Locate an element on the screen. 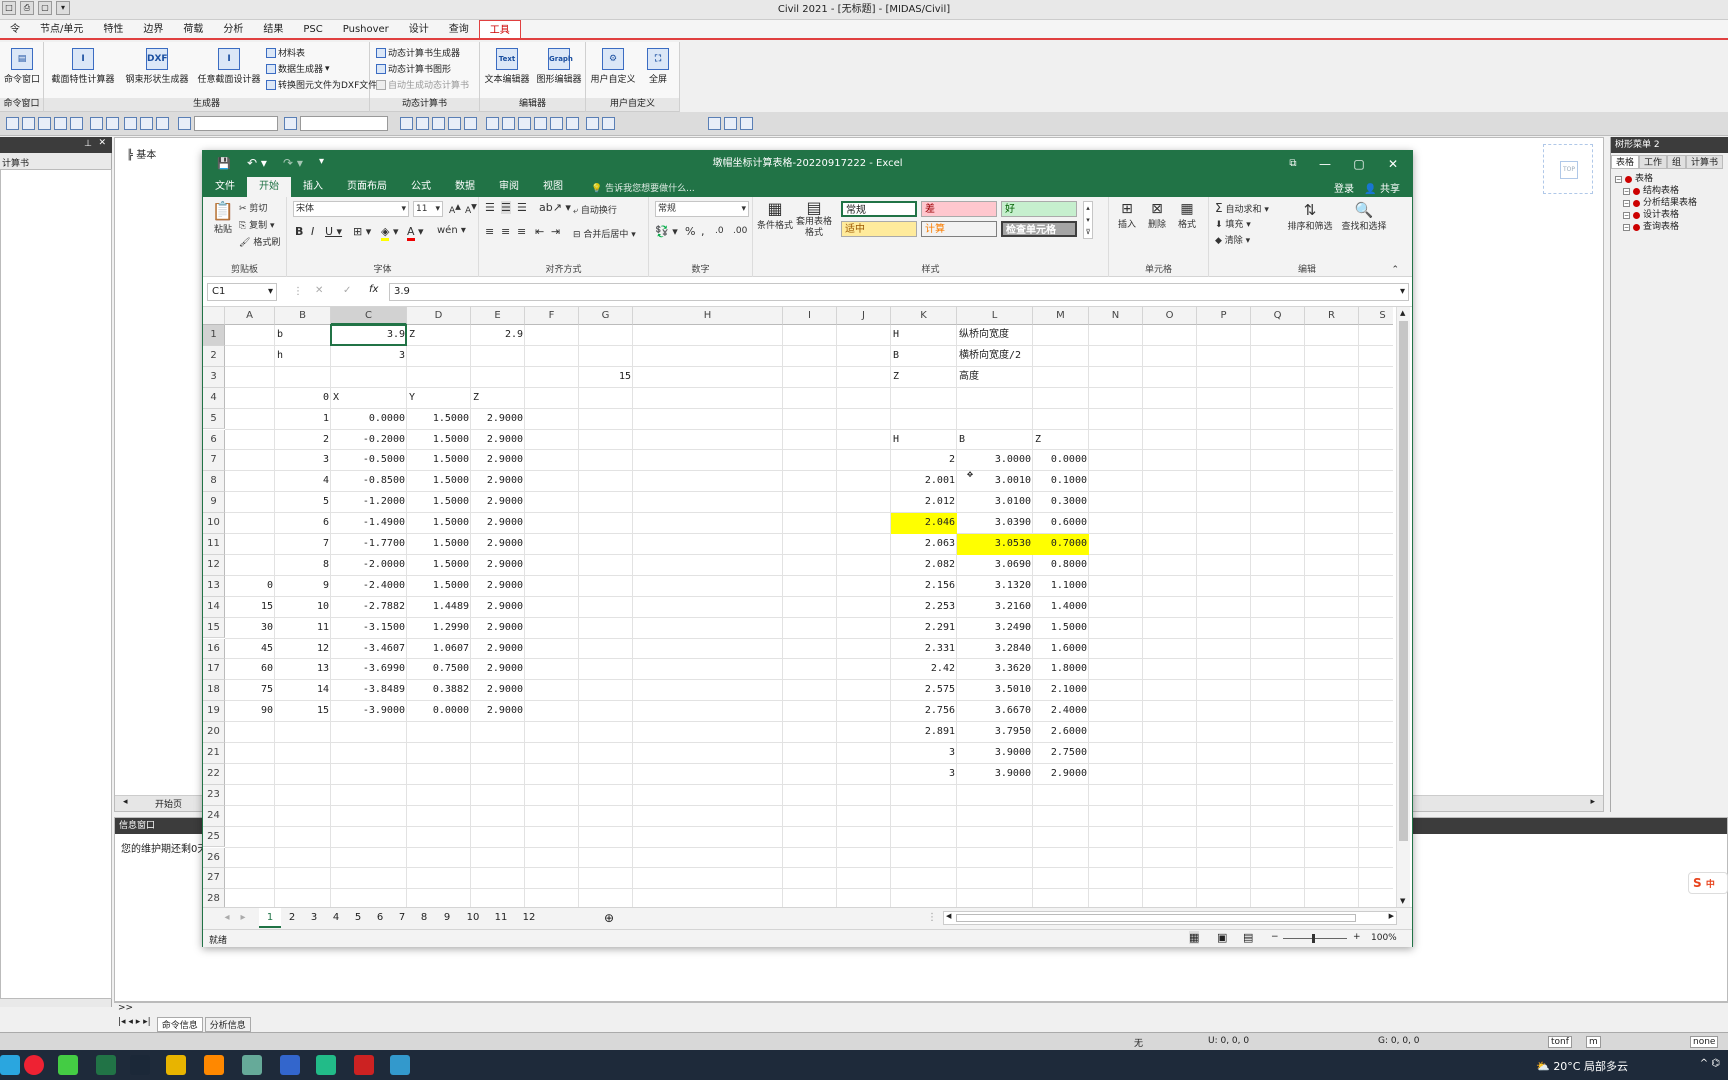 This screenshot has width=1728, height=1080. enter-icon: ✓ is located at coordinates (347, 290).